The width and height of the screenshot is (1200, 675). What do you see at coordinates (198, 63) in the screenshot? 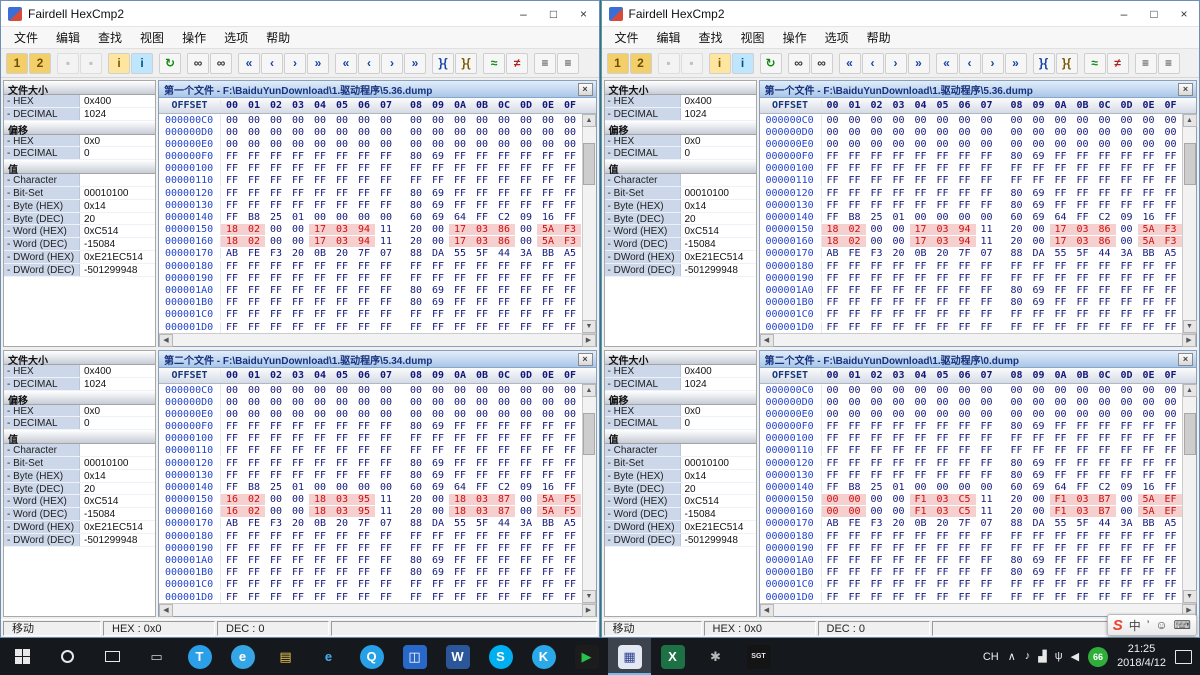
I see `find-button: ∞` at bounding box center [198, 63].